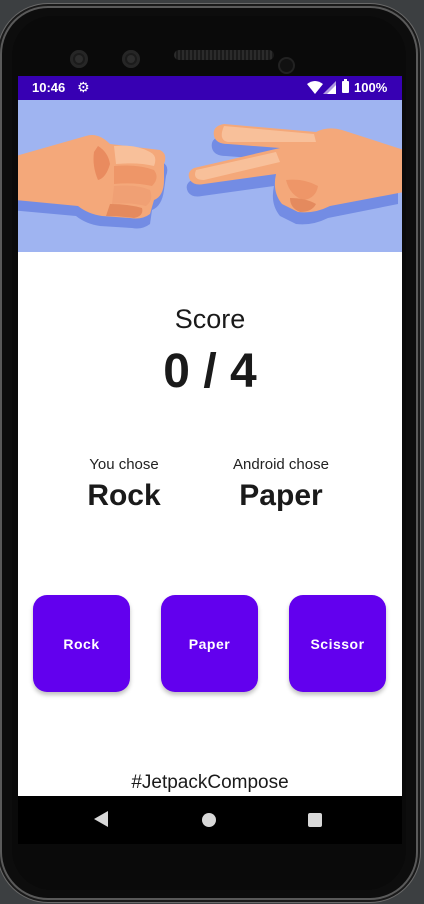 The width and height of the screenshot is (424, 904). What do you see at coordinates (281, 464) in the screenshot?
I see `android-choice-caption: Android chose` at bounding box center [281, 464].